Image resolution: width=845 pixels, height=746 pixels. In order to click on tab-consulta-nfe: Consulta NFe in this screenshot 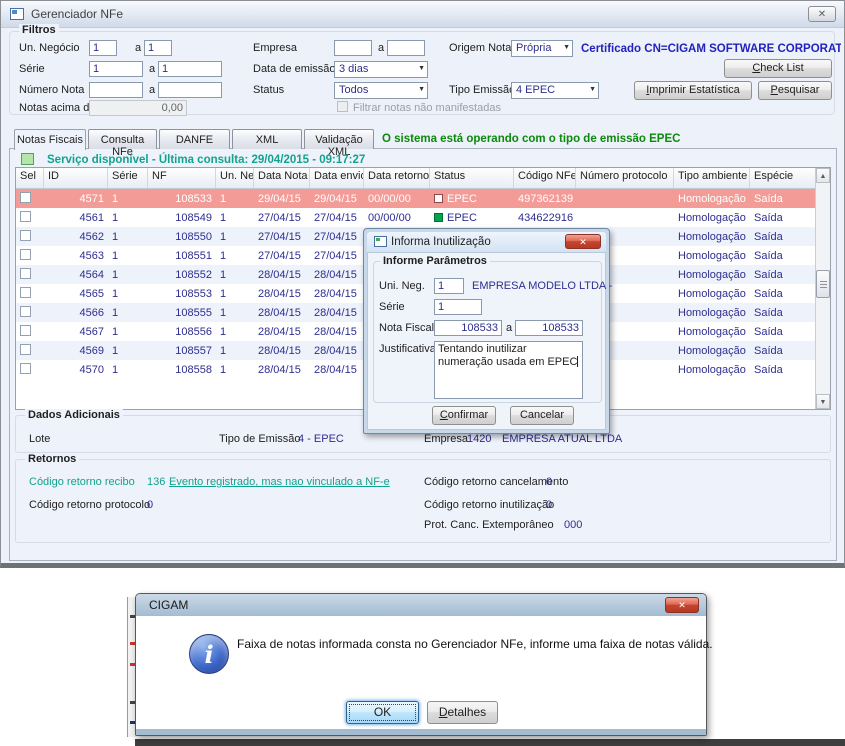, I will do `click(122, 143)`.